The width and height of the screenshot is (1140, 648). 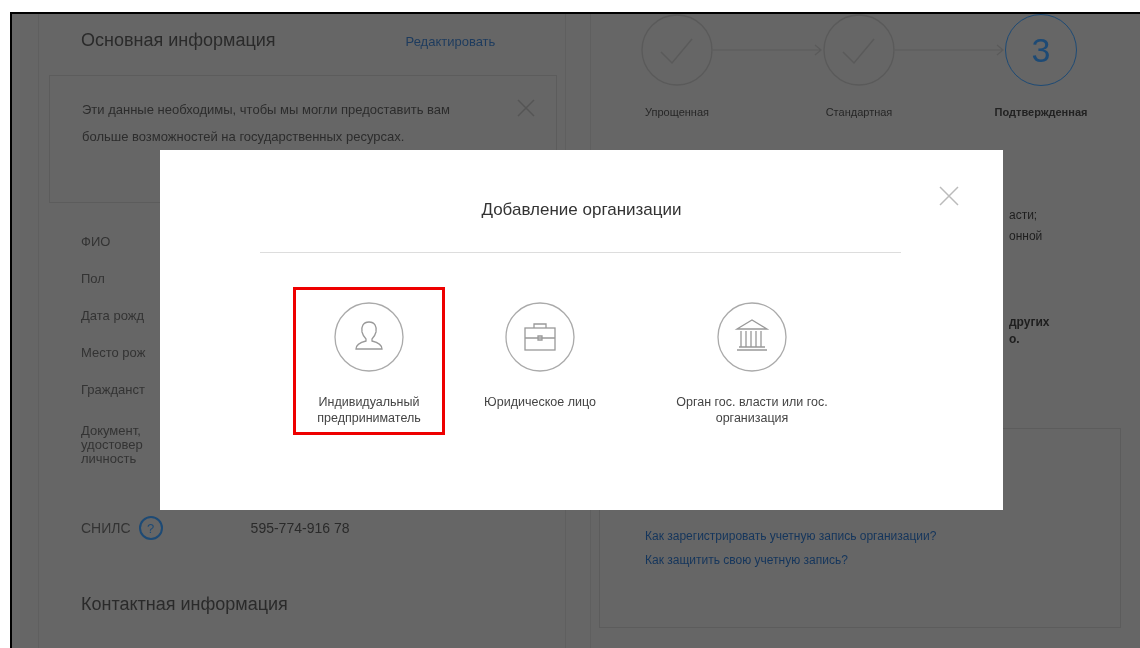 I want to click on text-fragment: онной, so click(x=1026, y=236).